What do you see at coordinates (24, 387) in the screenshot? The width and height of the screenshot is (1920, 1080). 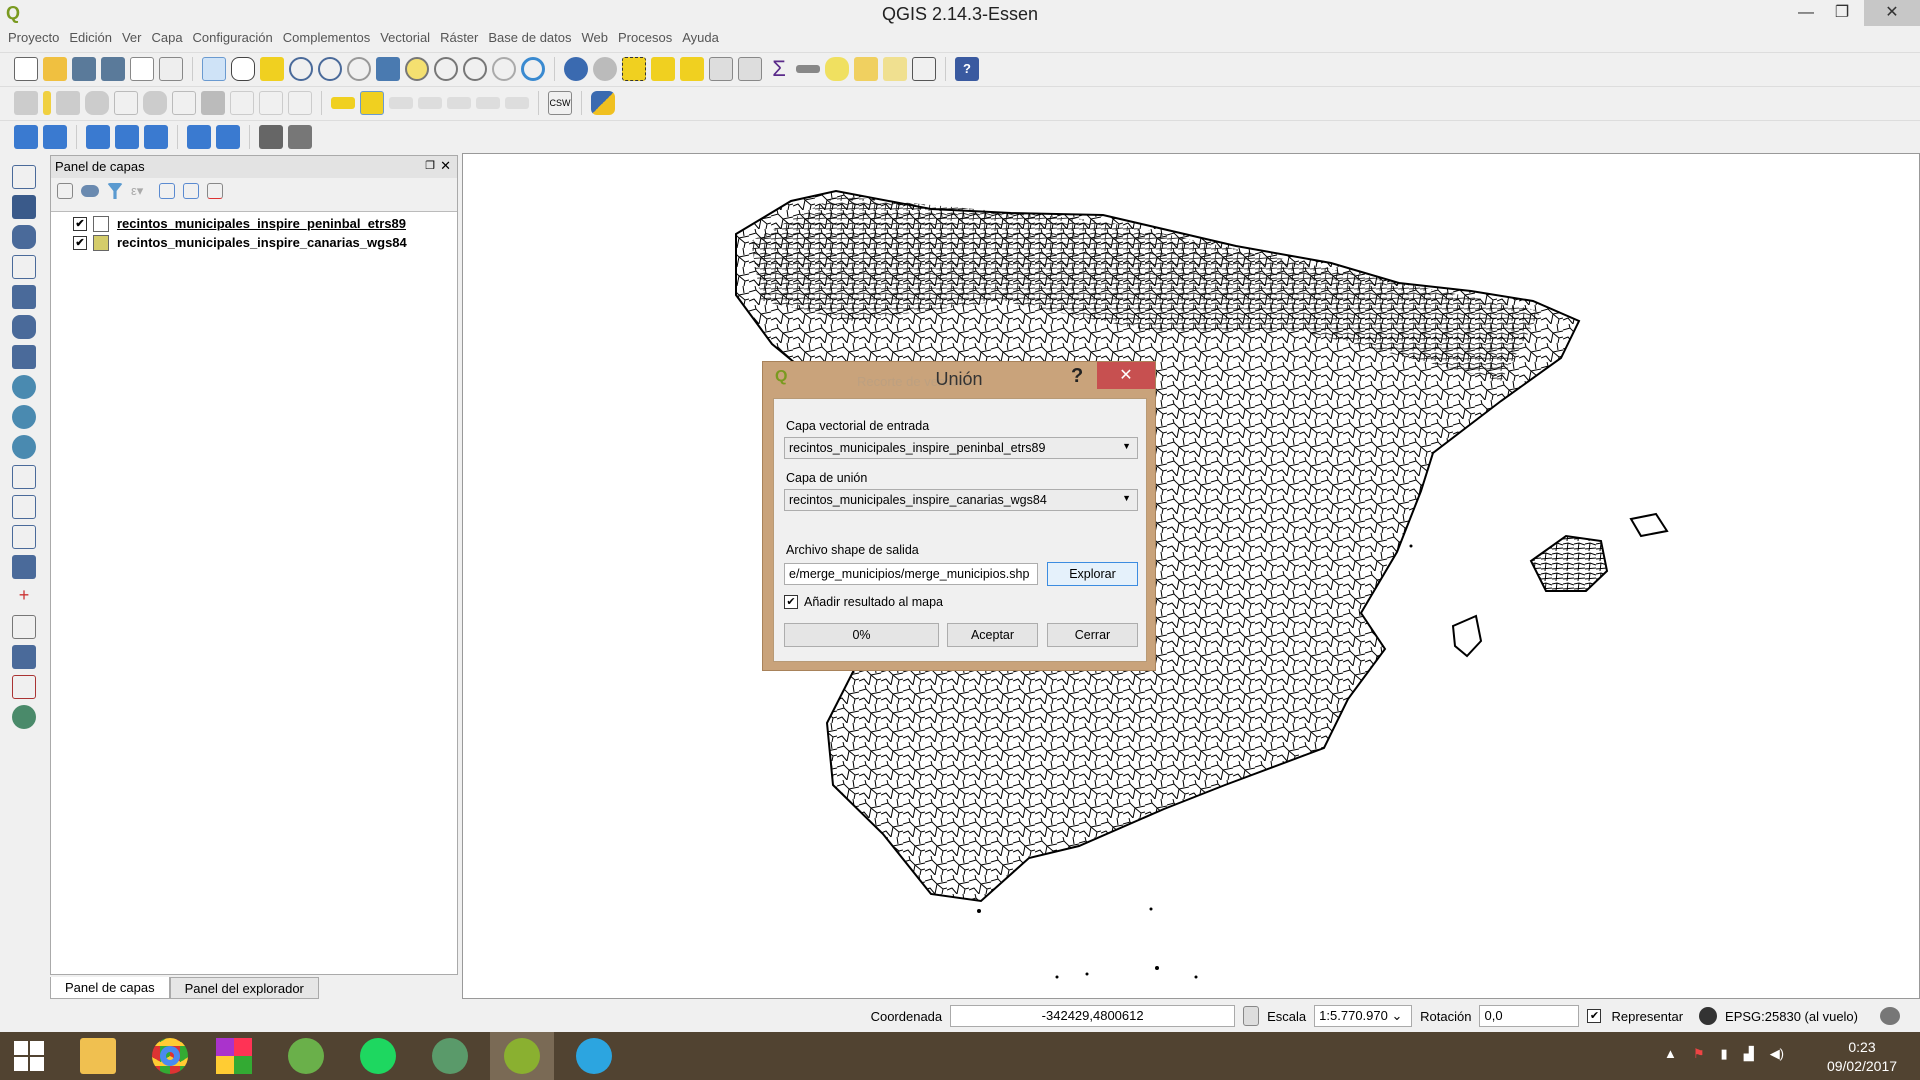 I see `add-wms-layer-icon` at bounding box center [24, 387].